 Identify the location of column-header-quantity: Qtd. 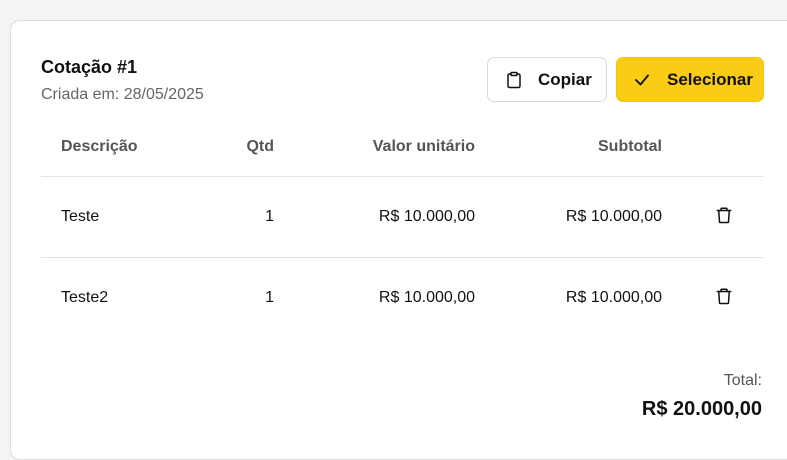
(260, 146).